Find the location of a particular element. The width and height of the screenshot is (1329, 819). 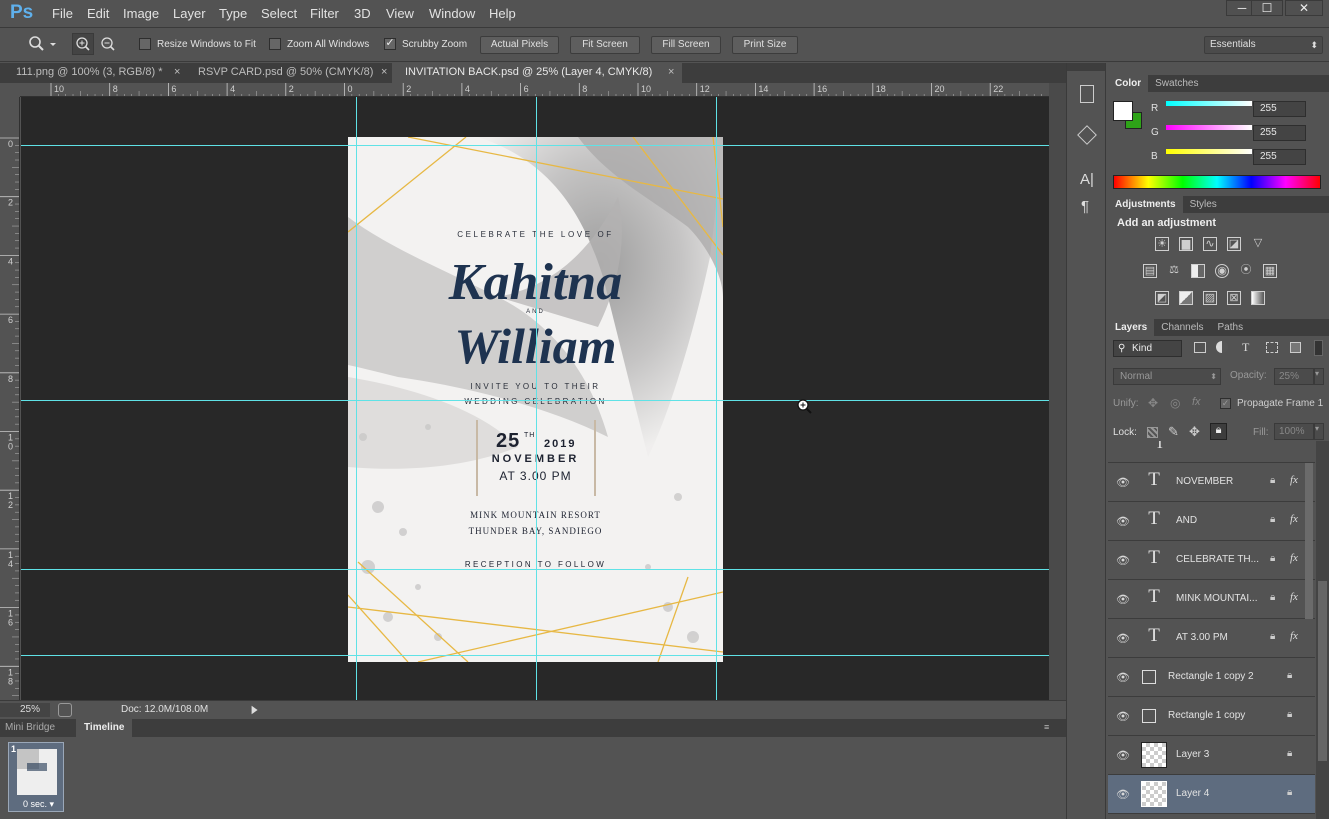

unify-style-icon: fx is located at coordinates (1196, 402).